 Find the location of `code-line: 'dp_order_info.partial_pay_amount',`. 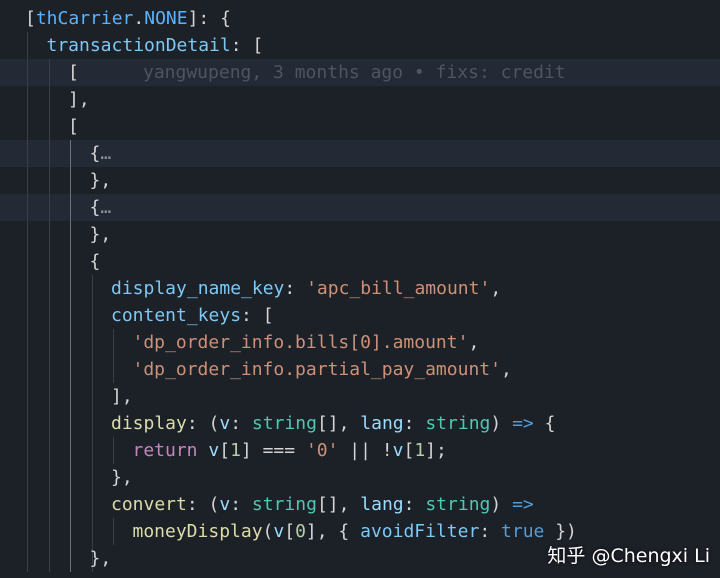

code-line: 'dp_order_info.partial_pay_amount', is located at coordinates (360, 369).